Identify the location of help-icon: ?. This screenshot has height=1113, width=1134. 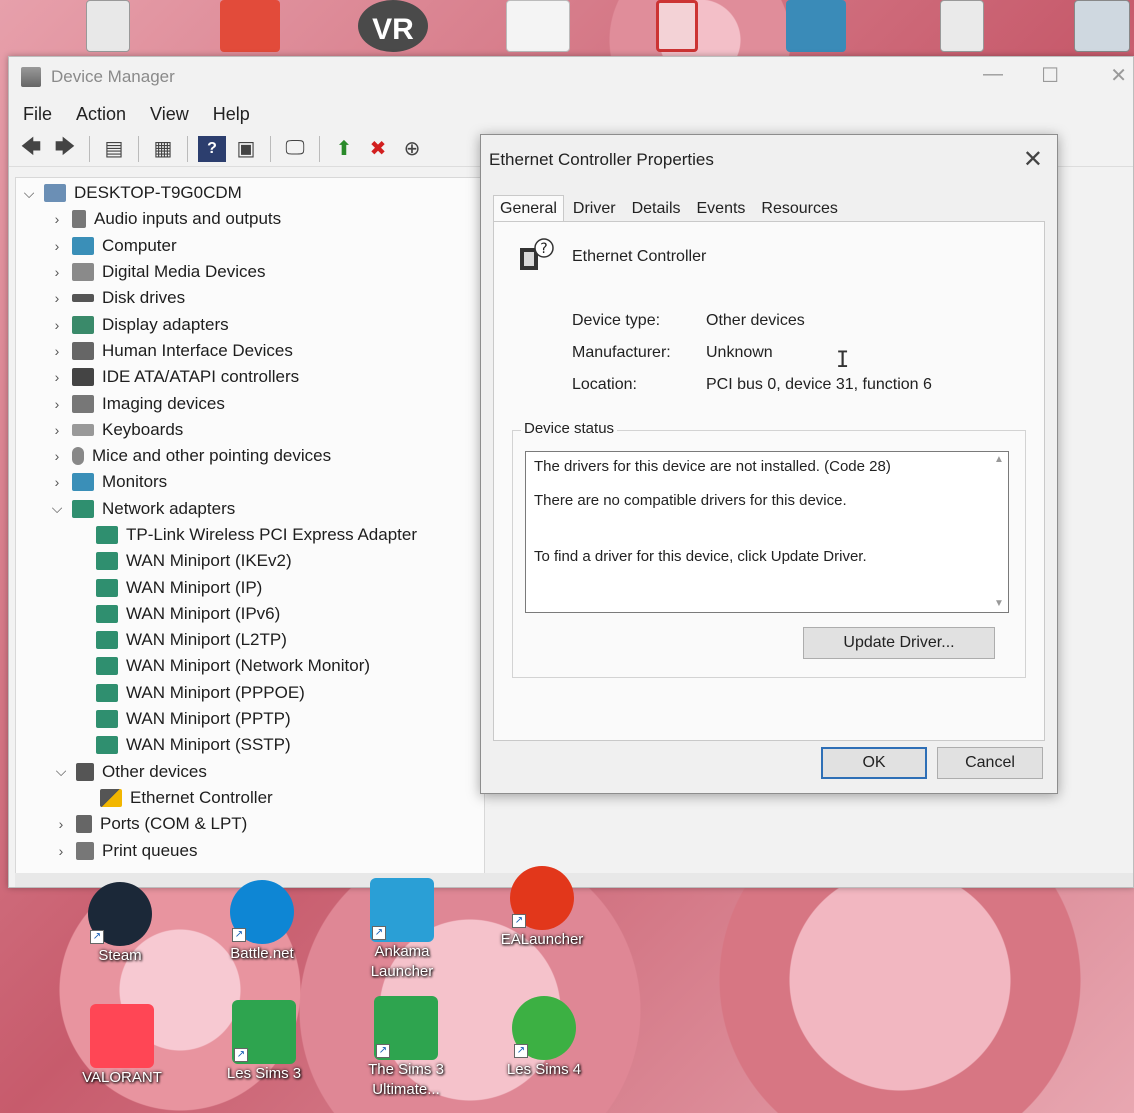
(212, 148).